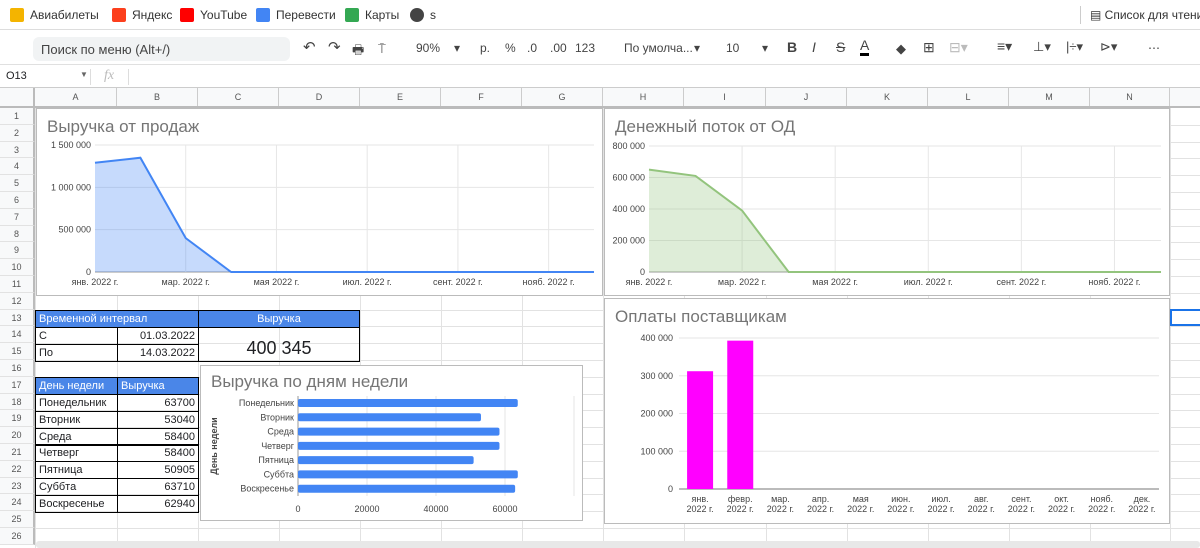 This screenshot has height=548, width=1200. What do you see at coordinates (296, 15) in the screenshot?
I see `bookmark-translate: Перевести` at bounding box center [296, 15].